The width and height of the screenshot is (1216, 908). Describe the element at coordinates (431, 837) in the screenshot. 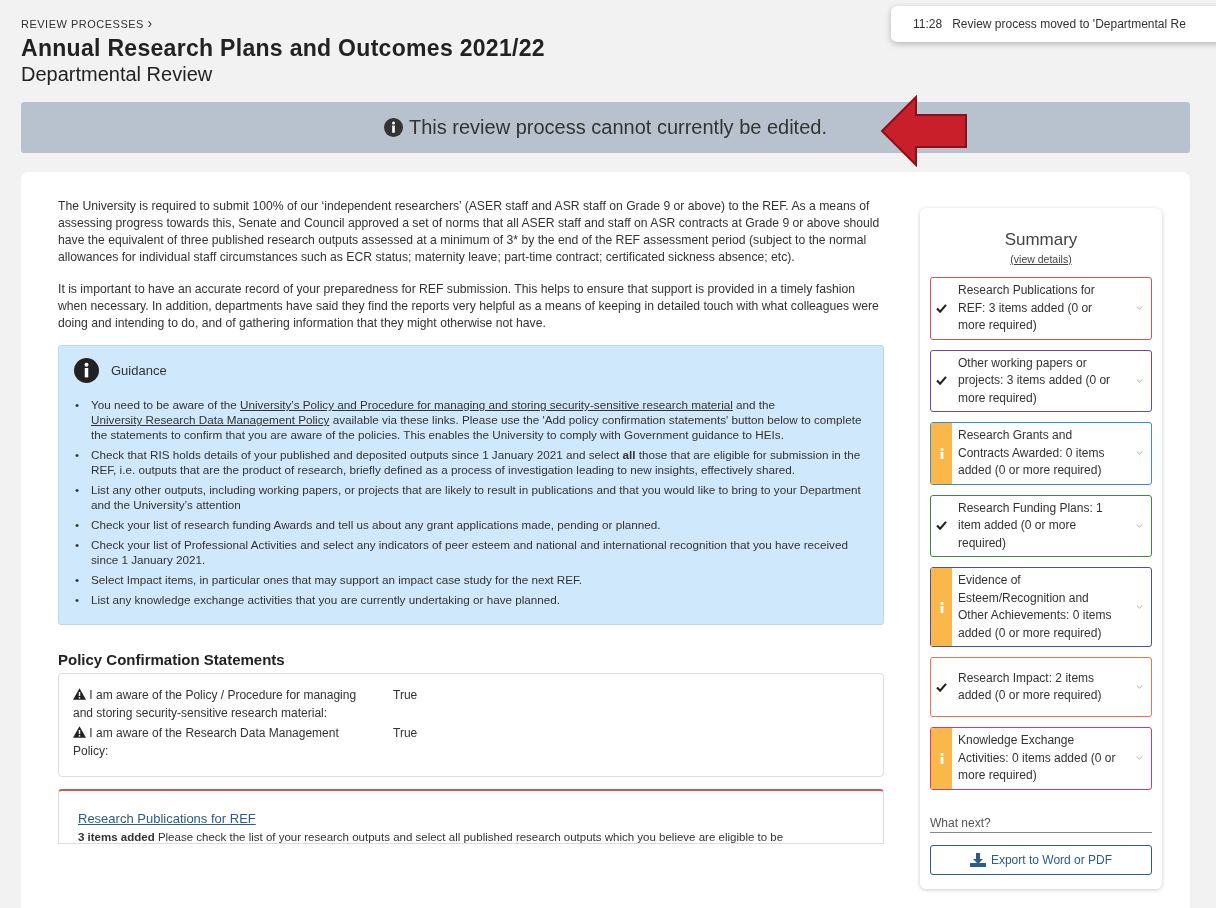

I see `section-description: 3 items added Please check the list of your research outputs and select all published research outputs which you believe are eligible to be` at that location.